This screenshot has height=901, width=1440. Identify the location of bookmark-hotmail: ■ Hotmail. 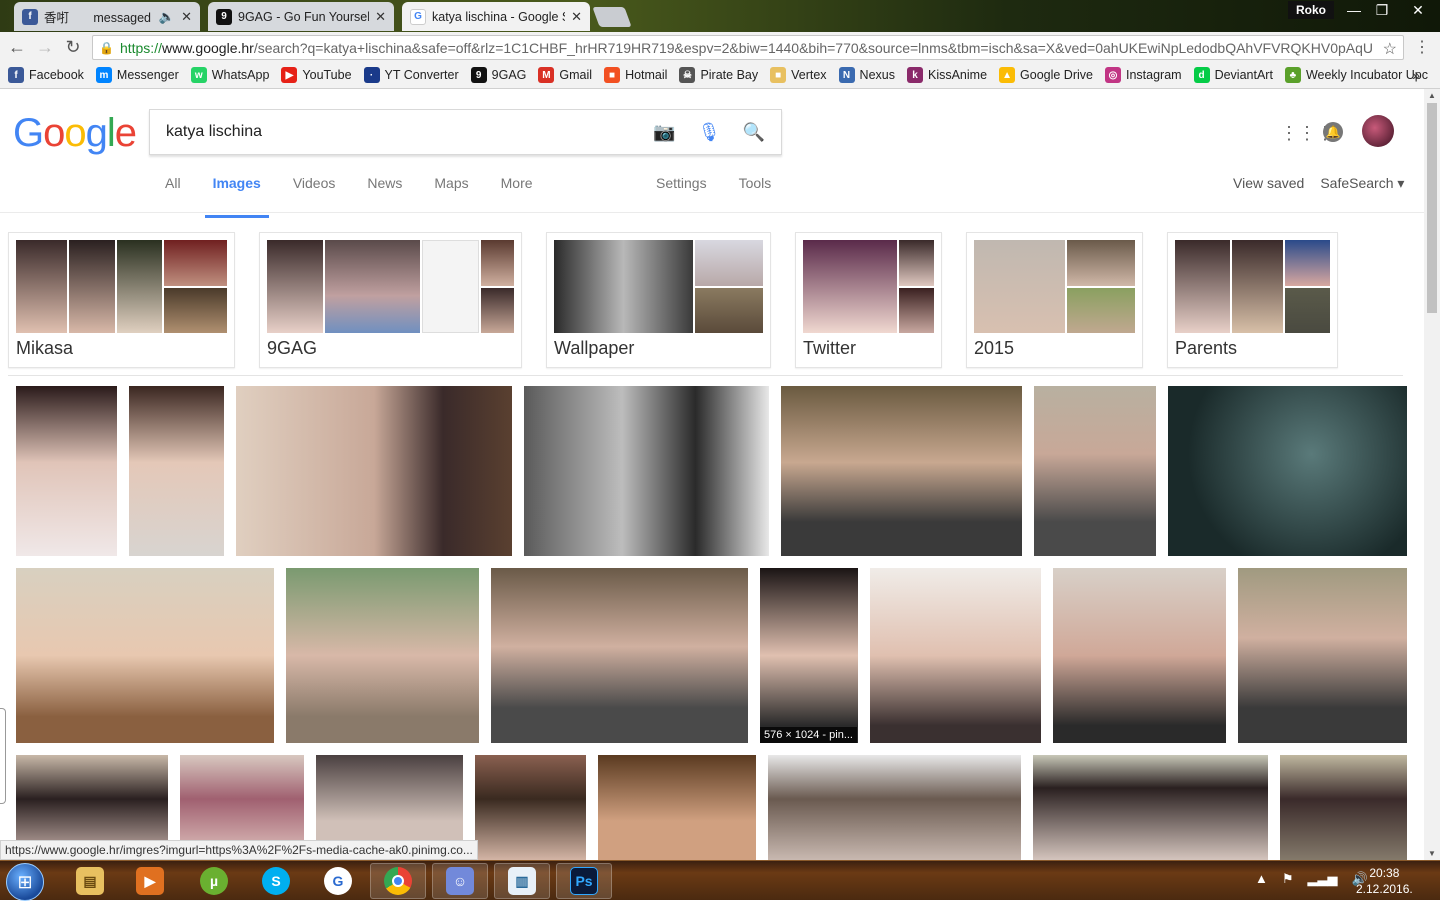
(635, 75).